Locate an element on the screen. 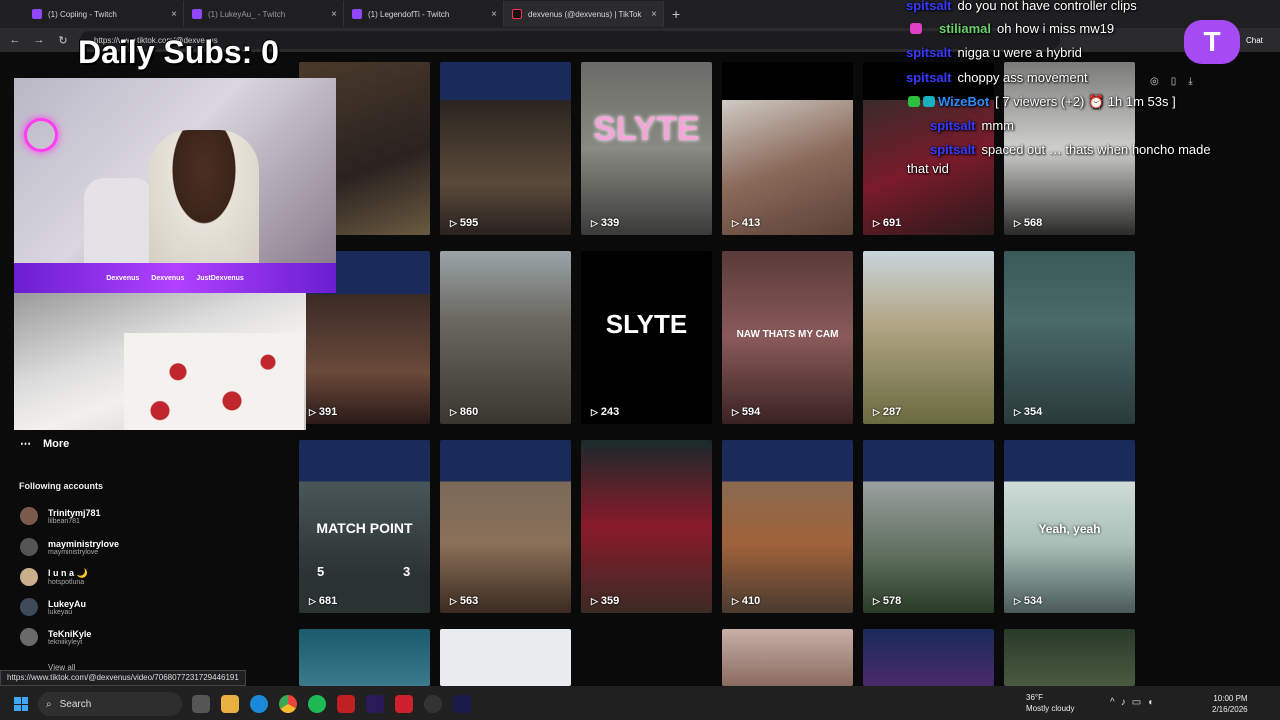 Image resolution: width=1280 pixels, height=720 pixels. view-count-value: 594 is located at coordinates (751, 412).